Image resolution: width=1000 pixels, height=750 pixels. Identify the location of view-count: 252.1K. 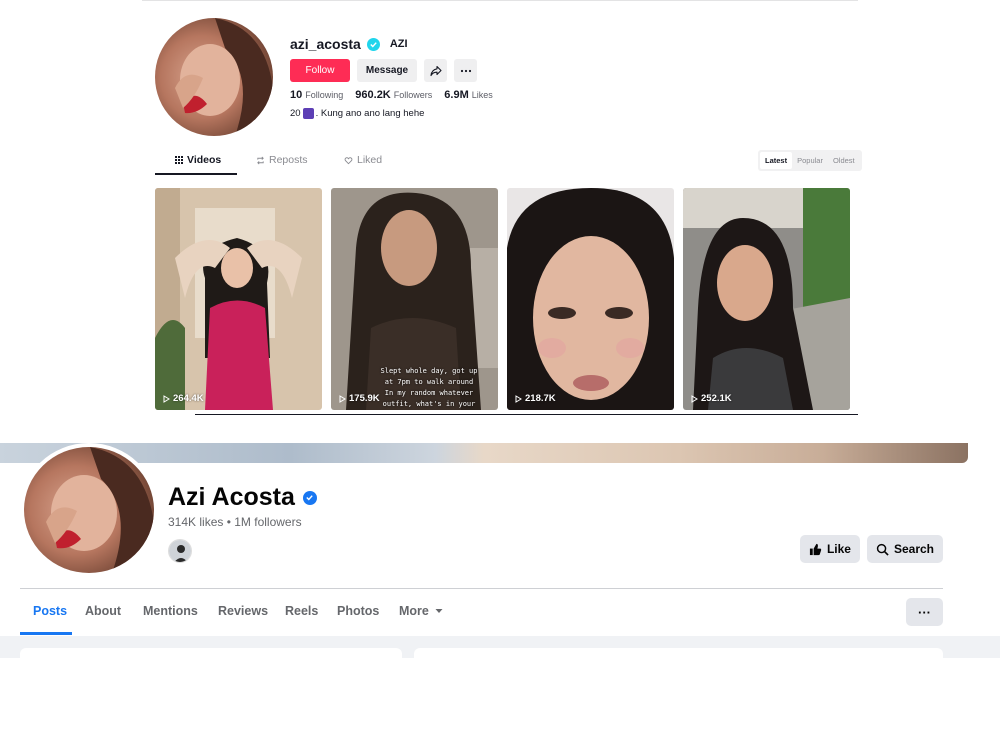
(711, 398).